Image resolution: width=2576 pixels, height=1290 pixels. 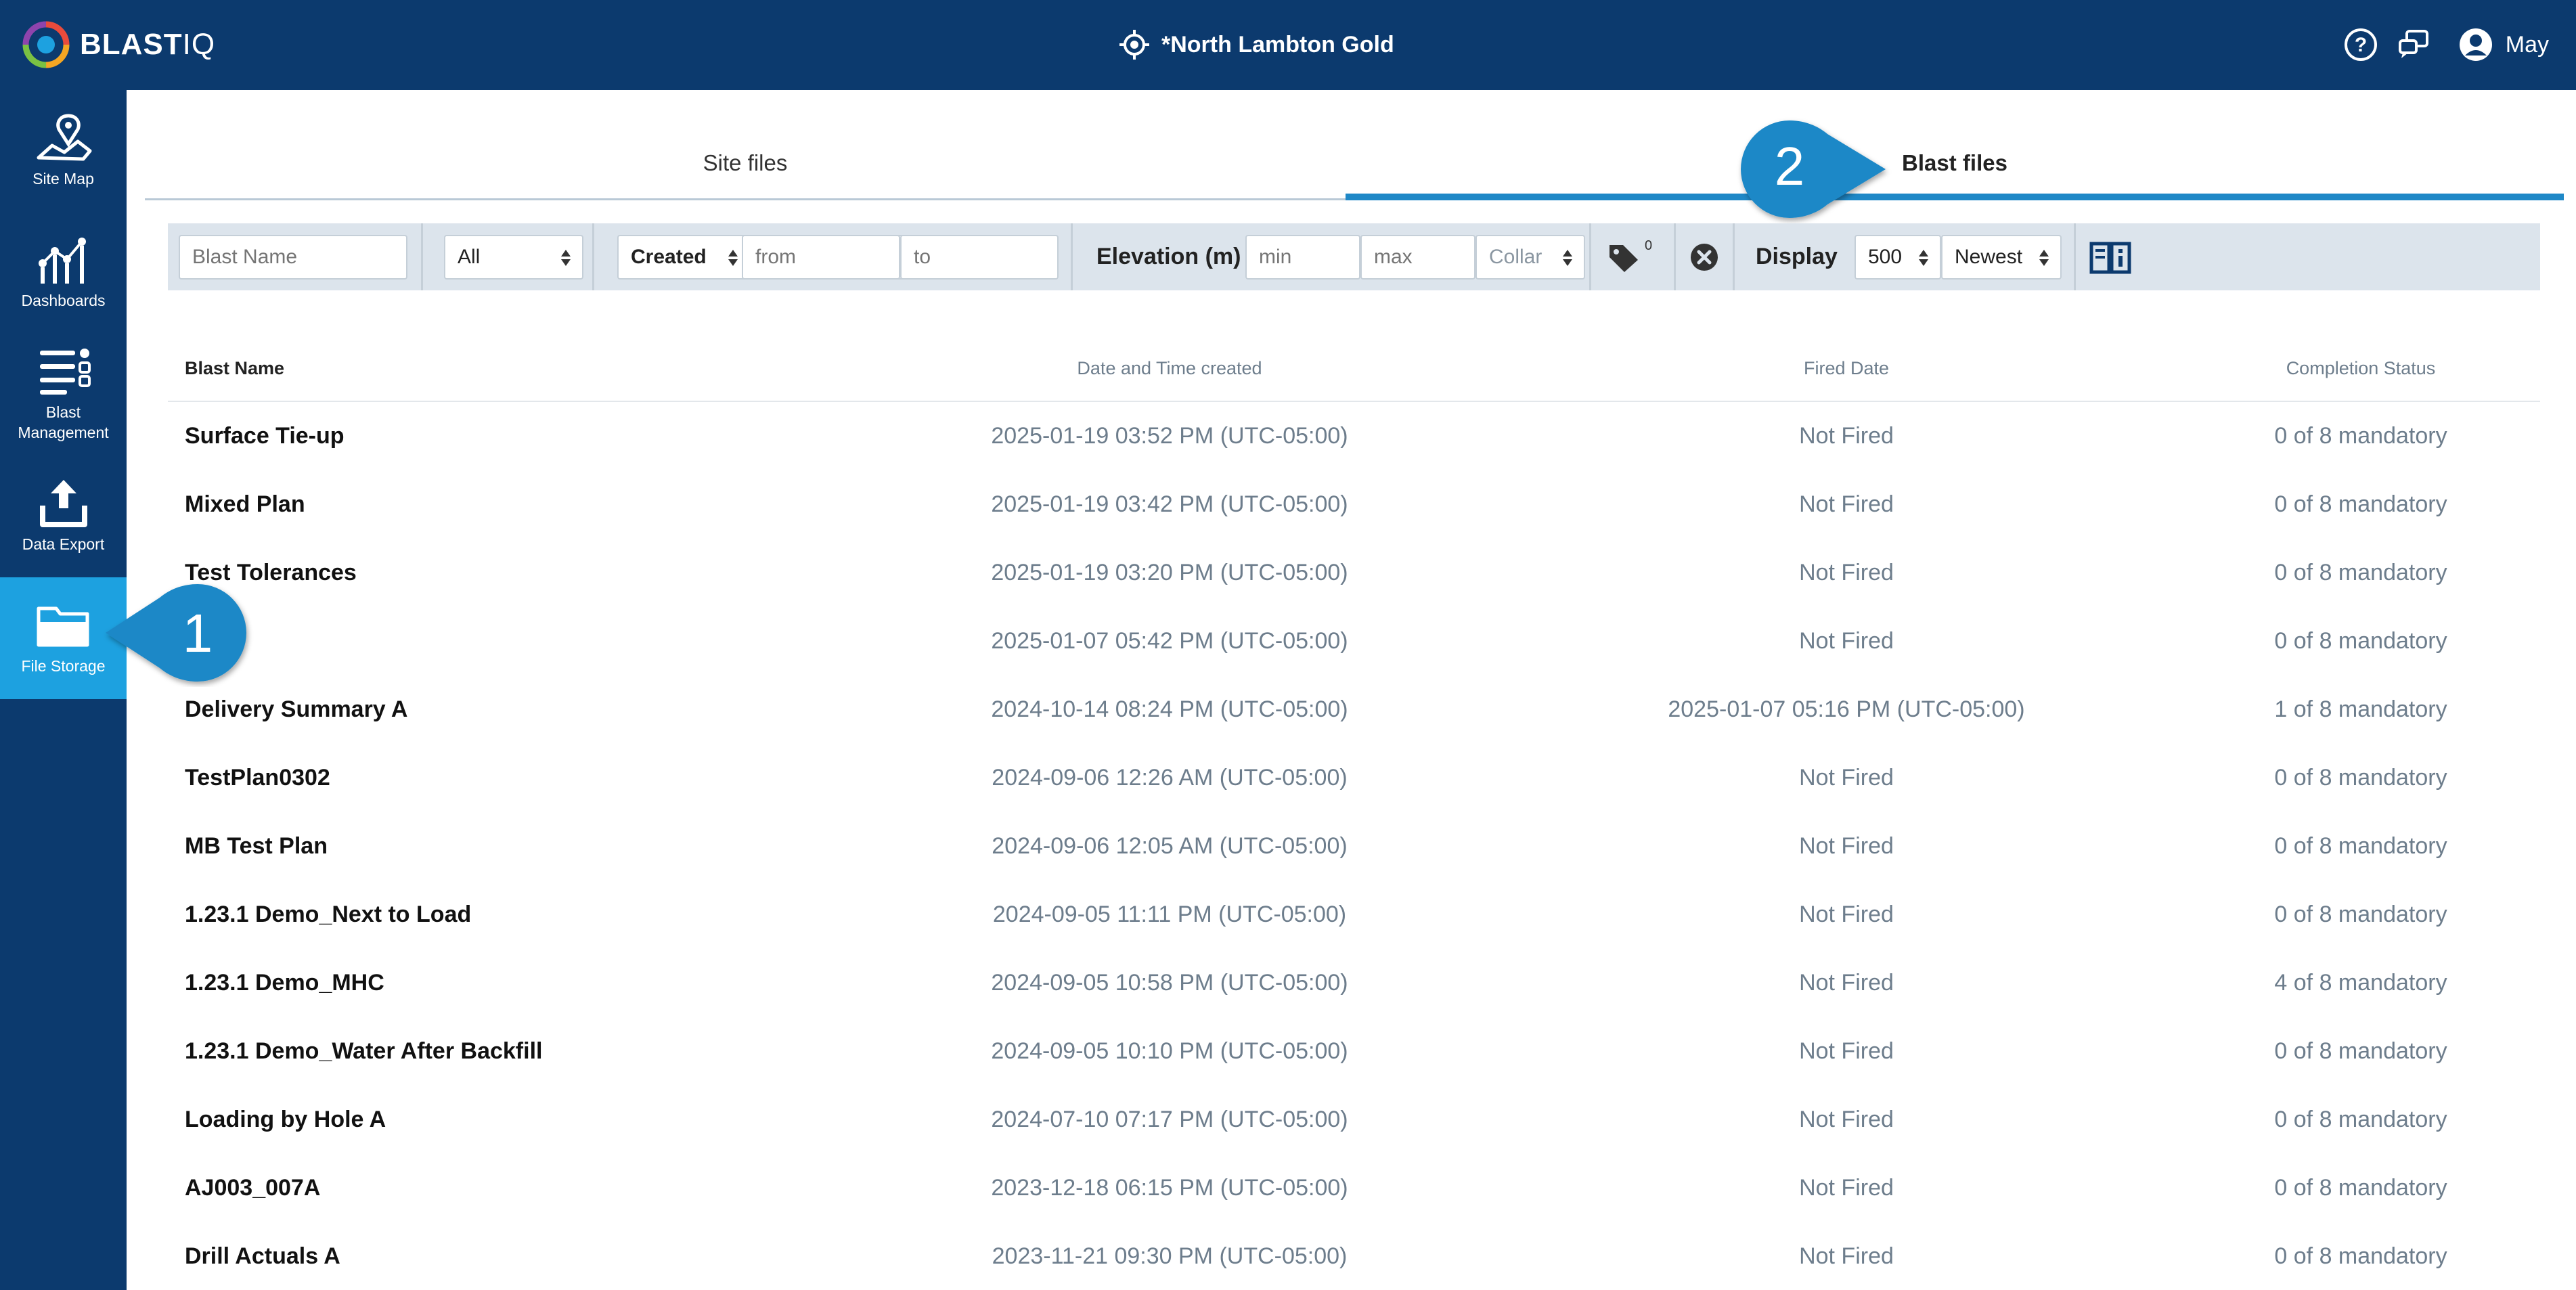 What do you see at coordinates (63, 533) in the screenshot?
I see `sidebar-item-data-export: Data Export` at bounding box center [63, 533].